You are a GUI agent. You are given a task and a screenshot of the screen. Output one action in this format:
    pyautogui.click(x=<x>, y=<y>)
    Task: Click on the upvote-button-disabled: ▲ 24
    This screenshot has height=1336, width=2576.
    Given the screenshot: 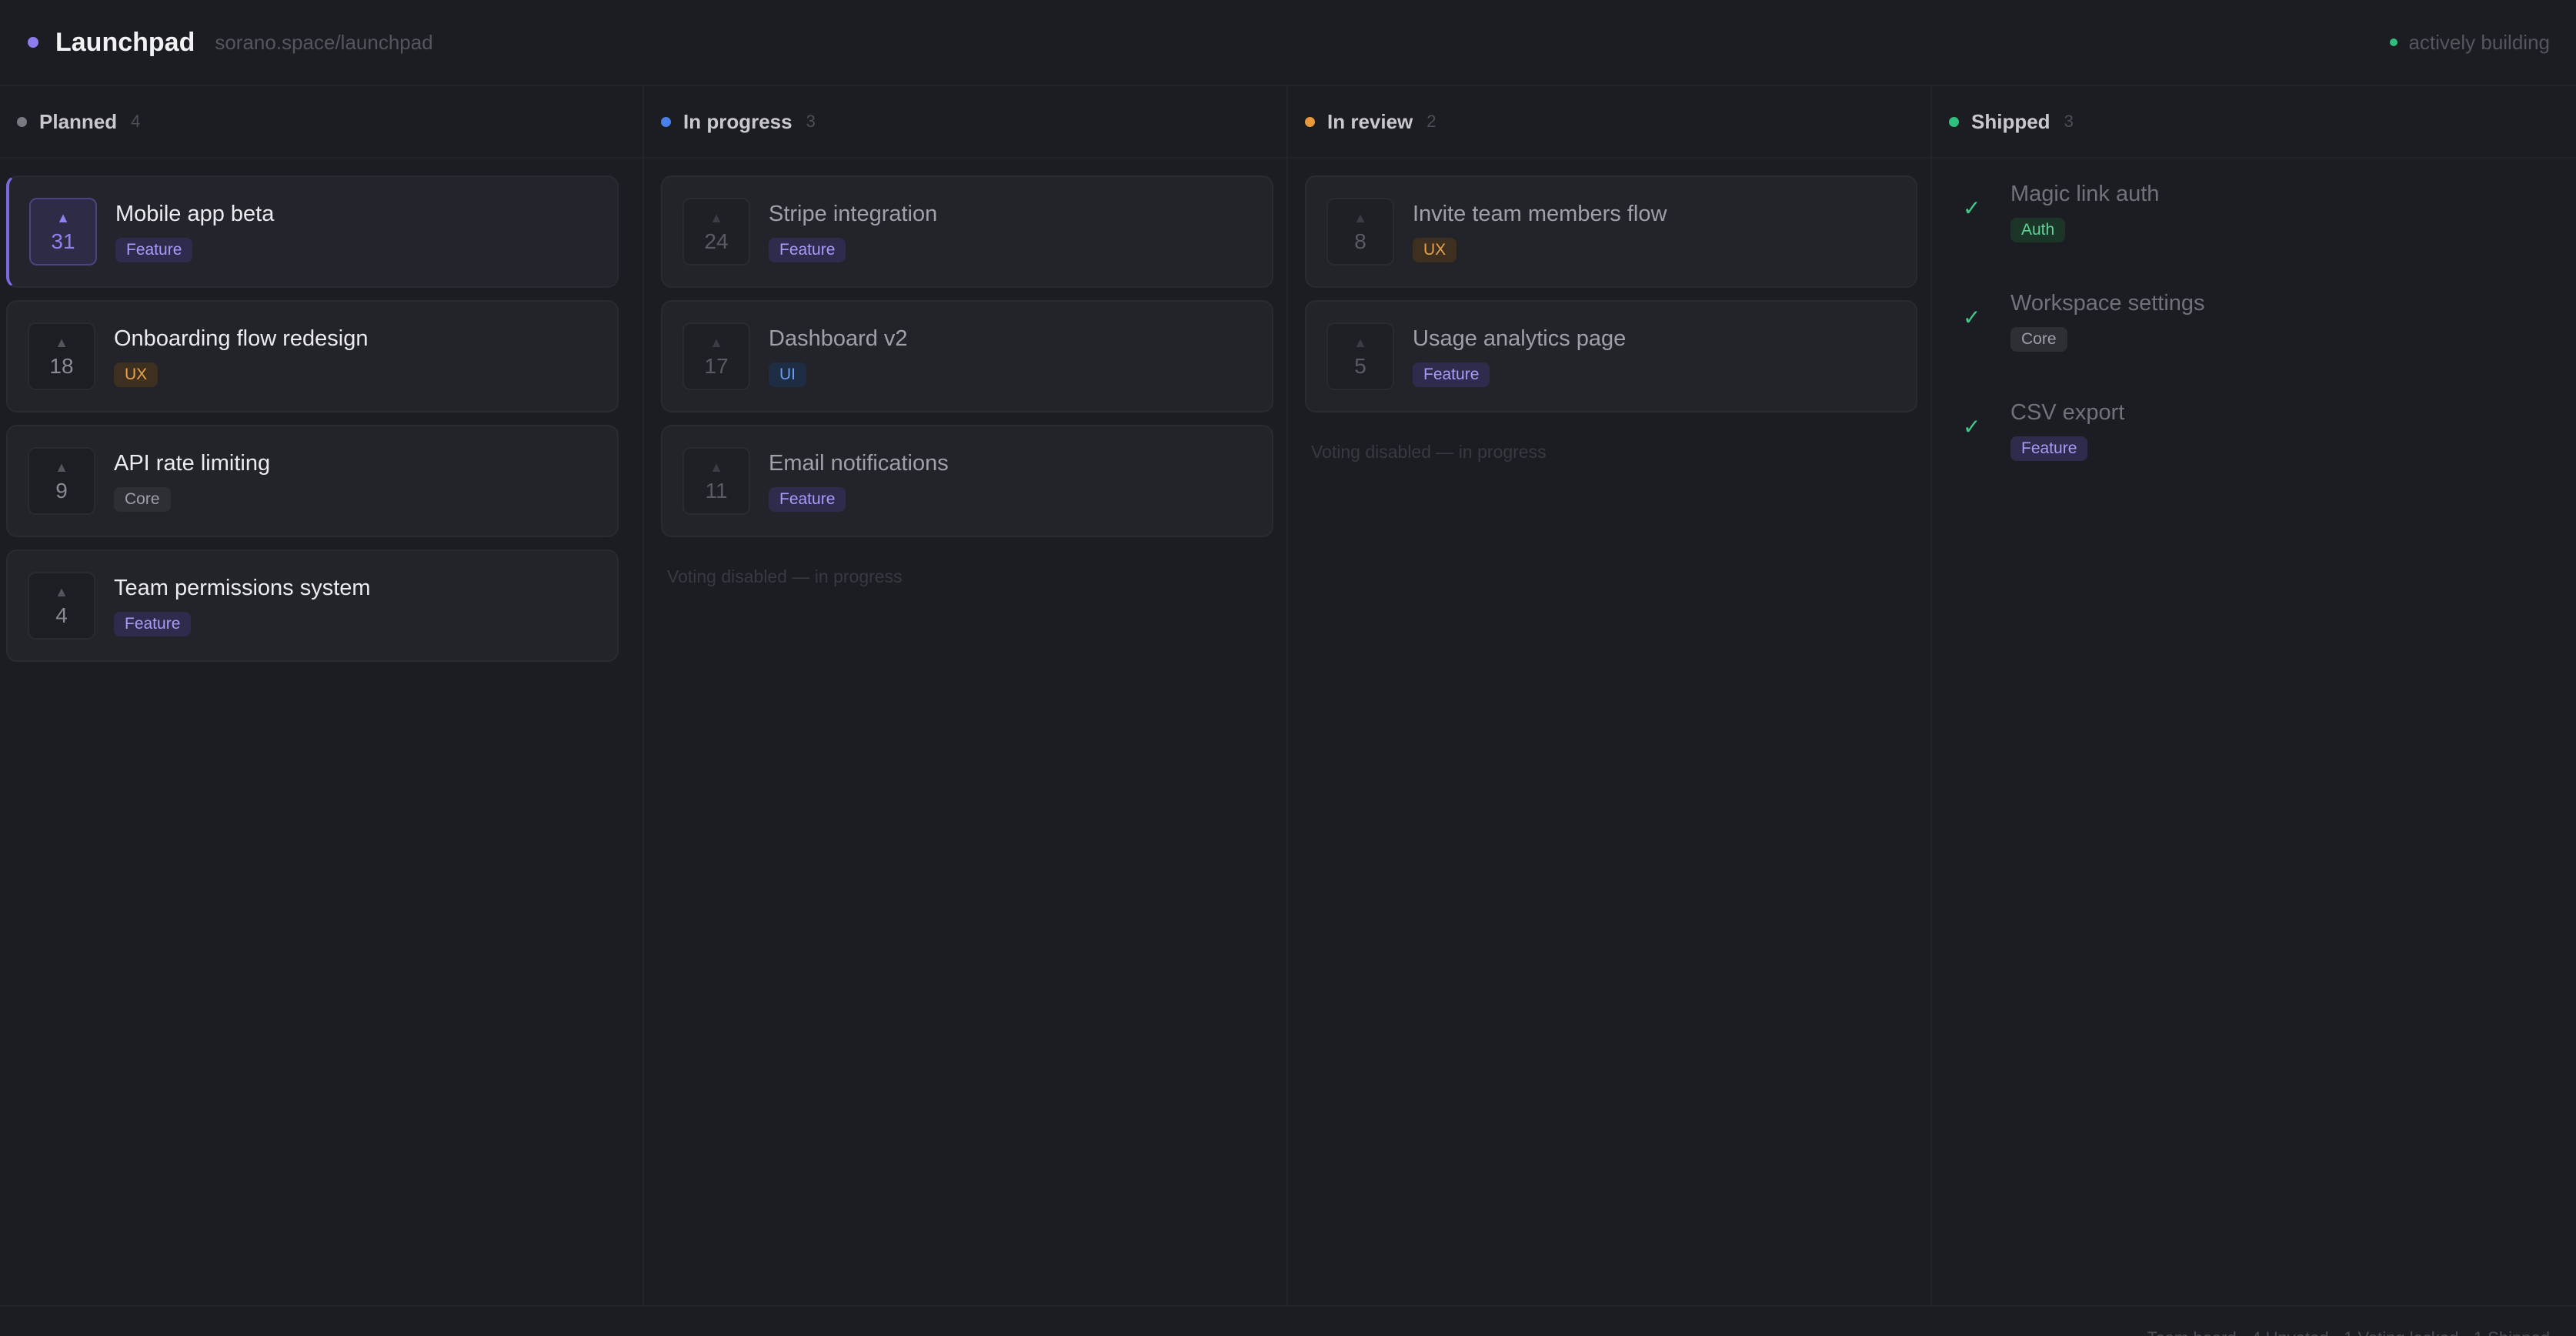 What is the action you would take?
    pyautogui.click(x=716, y=232)
    